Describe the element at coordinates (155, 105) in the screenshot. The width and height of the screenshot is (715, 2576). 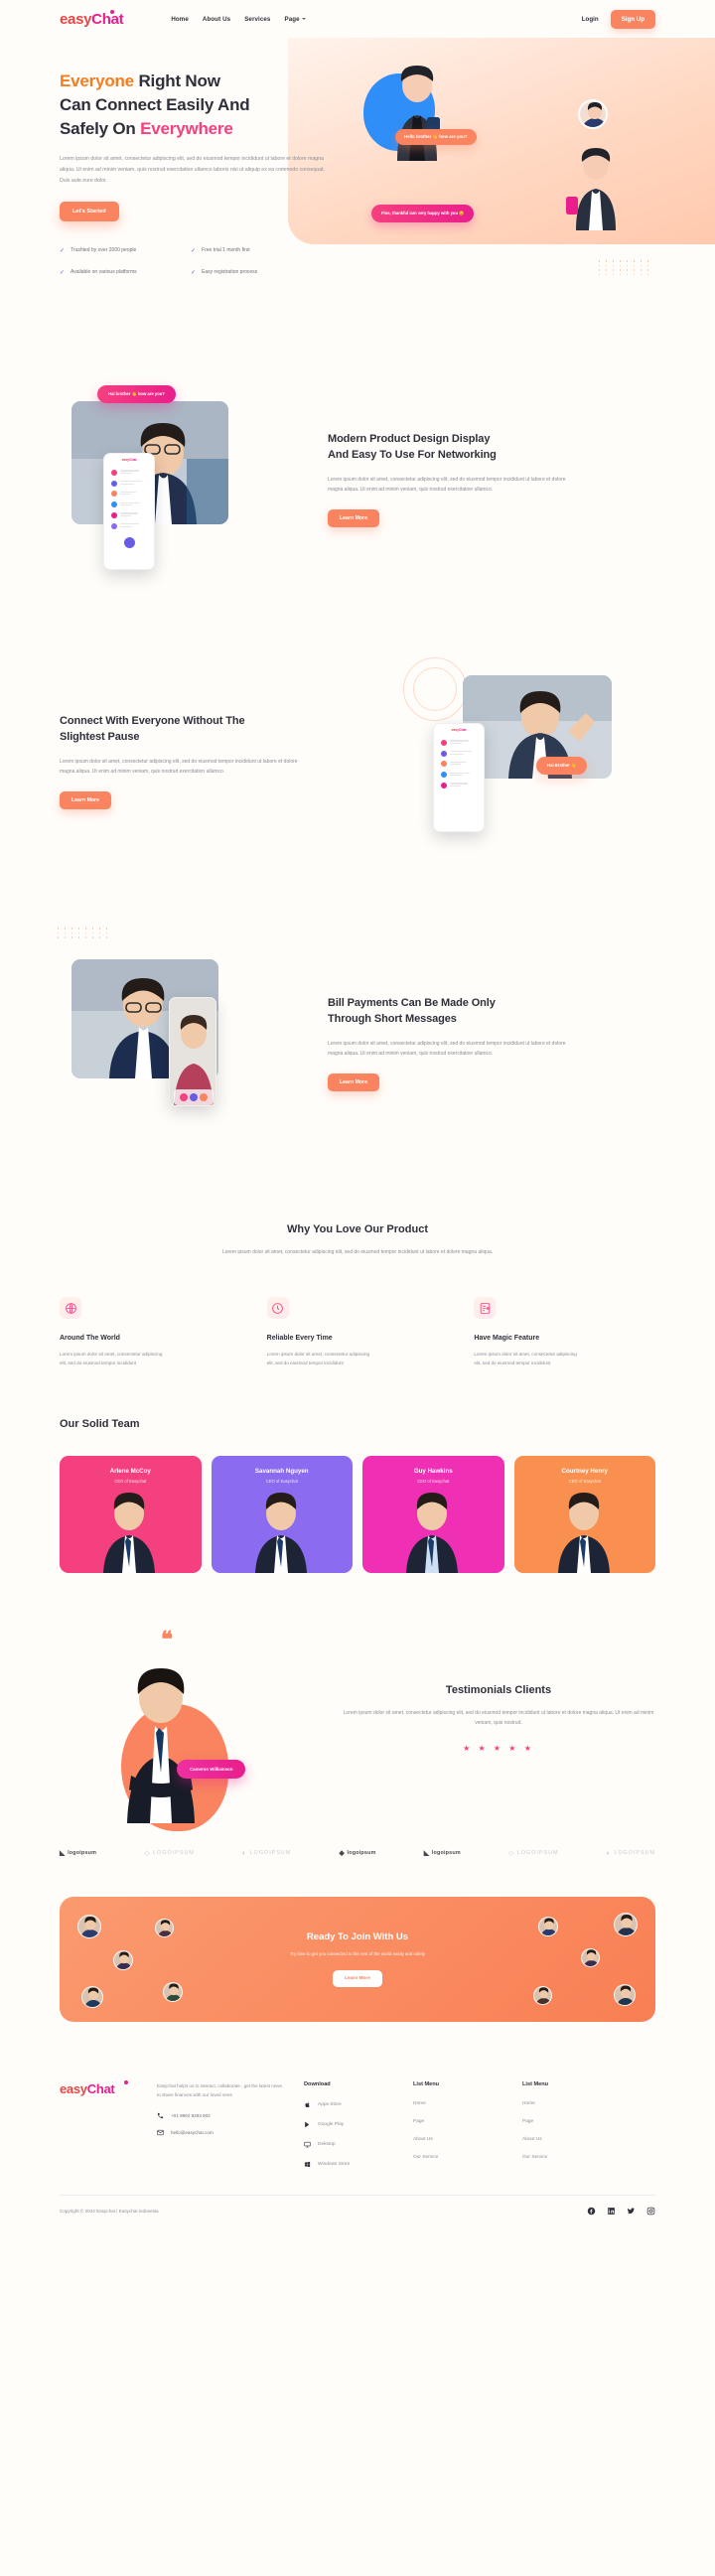
I see `hero-title-part3: Can Connect Easily And` at that location.